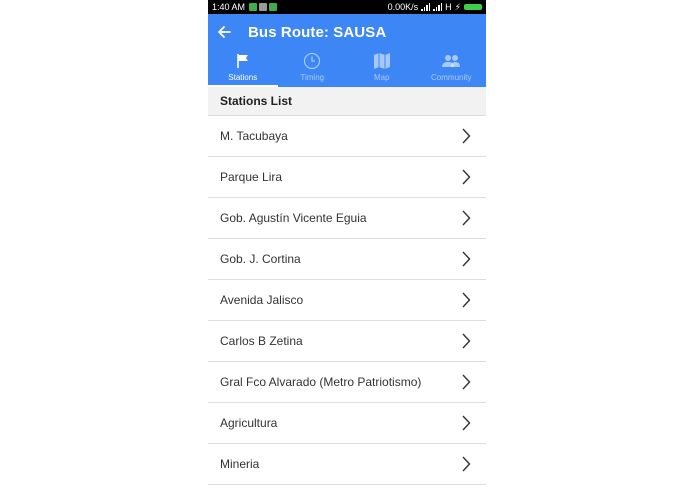  Describe the element at coordinates (262, 300) in the screenshot. I see `station-name: Avenida Jalisco` at that location.